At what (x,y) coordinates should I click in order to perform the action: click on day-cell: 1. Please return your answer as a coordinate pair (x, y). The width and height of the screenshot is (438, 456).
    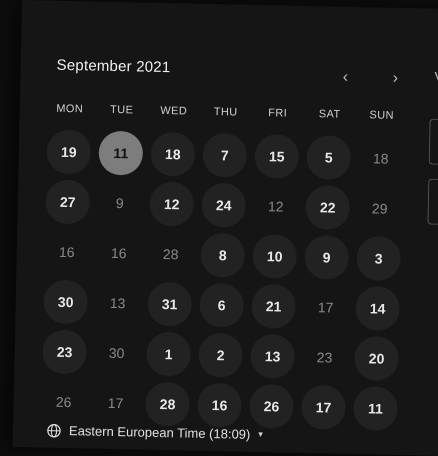
    Looking at the image, I should click on (168, 354).